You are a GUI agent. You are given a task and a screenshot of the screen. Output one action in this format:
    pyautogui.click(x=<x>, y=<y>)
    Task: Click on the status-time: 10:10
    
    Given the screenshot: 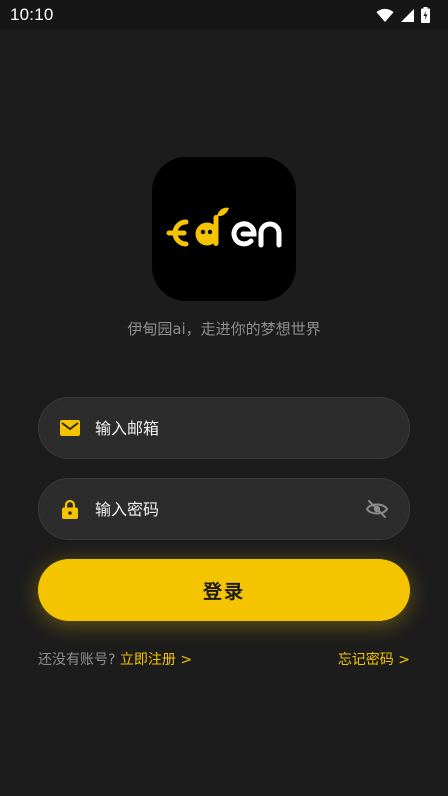 What is the action you would take?
    pyautogui.click(x=32, y=14)
    